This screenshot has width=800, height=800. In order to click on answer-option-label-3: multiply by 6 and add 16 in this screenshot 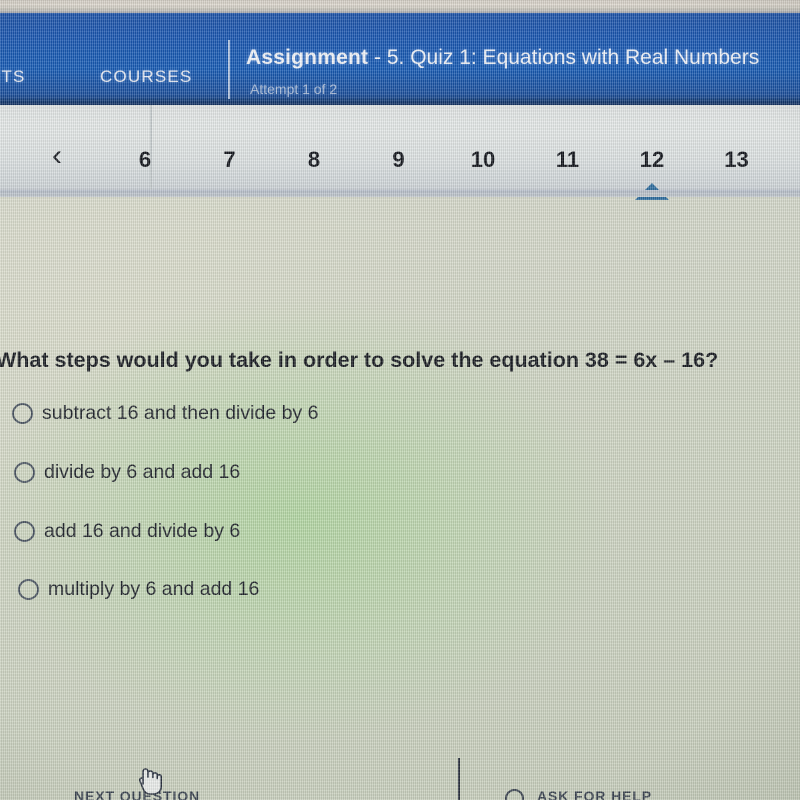, I will do `click(154, 588)`.